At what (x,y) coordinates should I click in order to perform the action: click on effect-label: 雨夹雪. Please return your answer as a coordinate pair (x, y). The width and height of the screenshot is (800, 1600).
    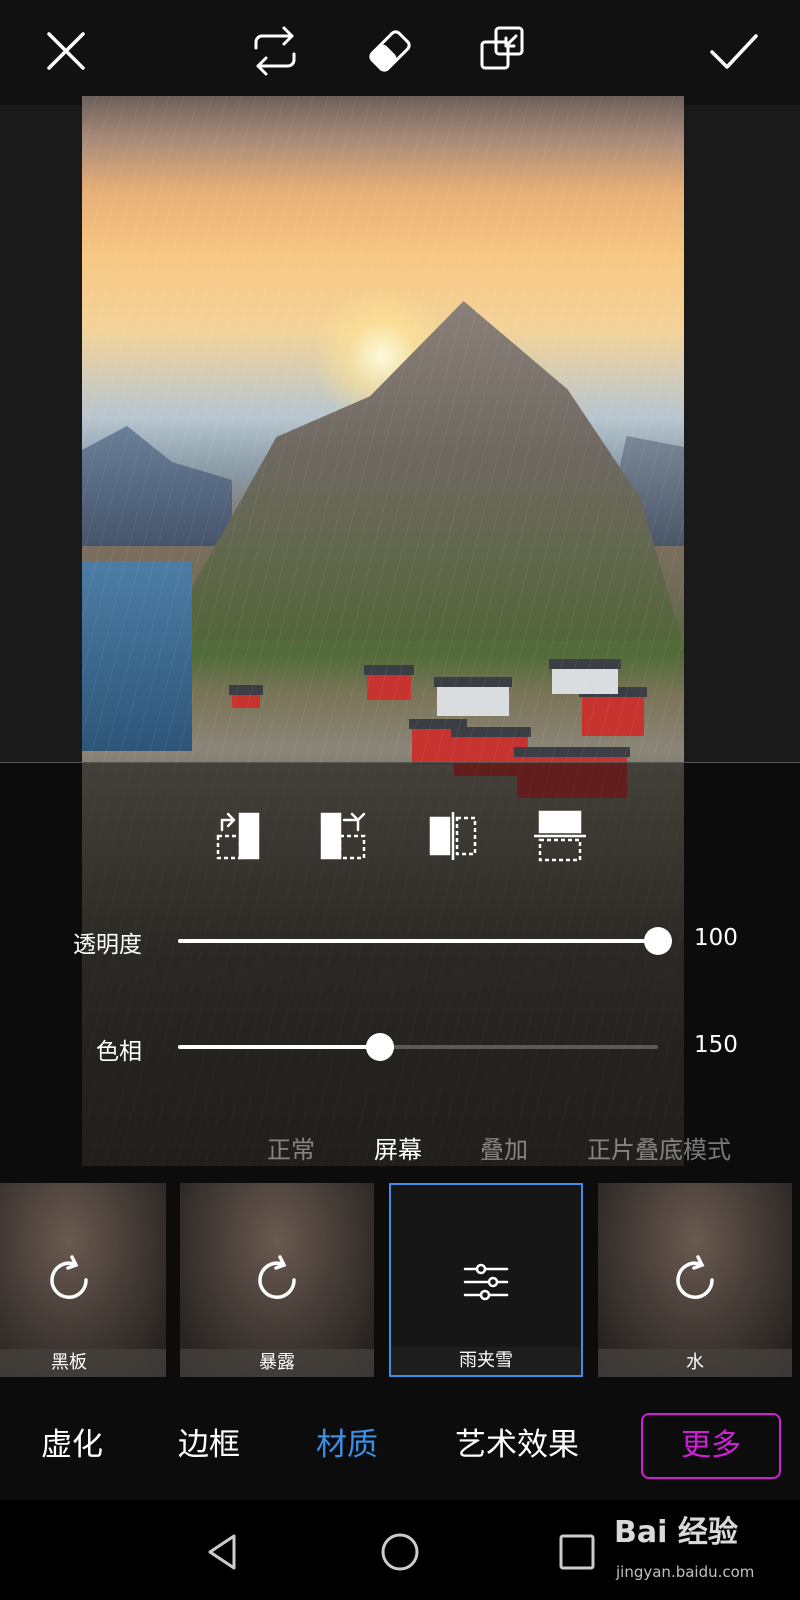
    Looking at the image, I should click on (486, 1361).